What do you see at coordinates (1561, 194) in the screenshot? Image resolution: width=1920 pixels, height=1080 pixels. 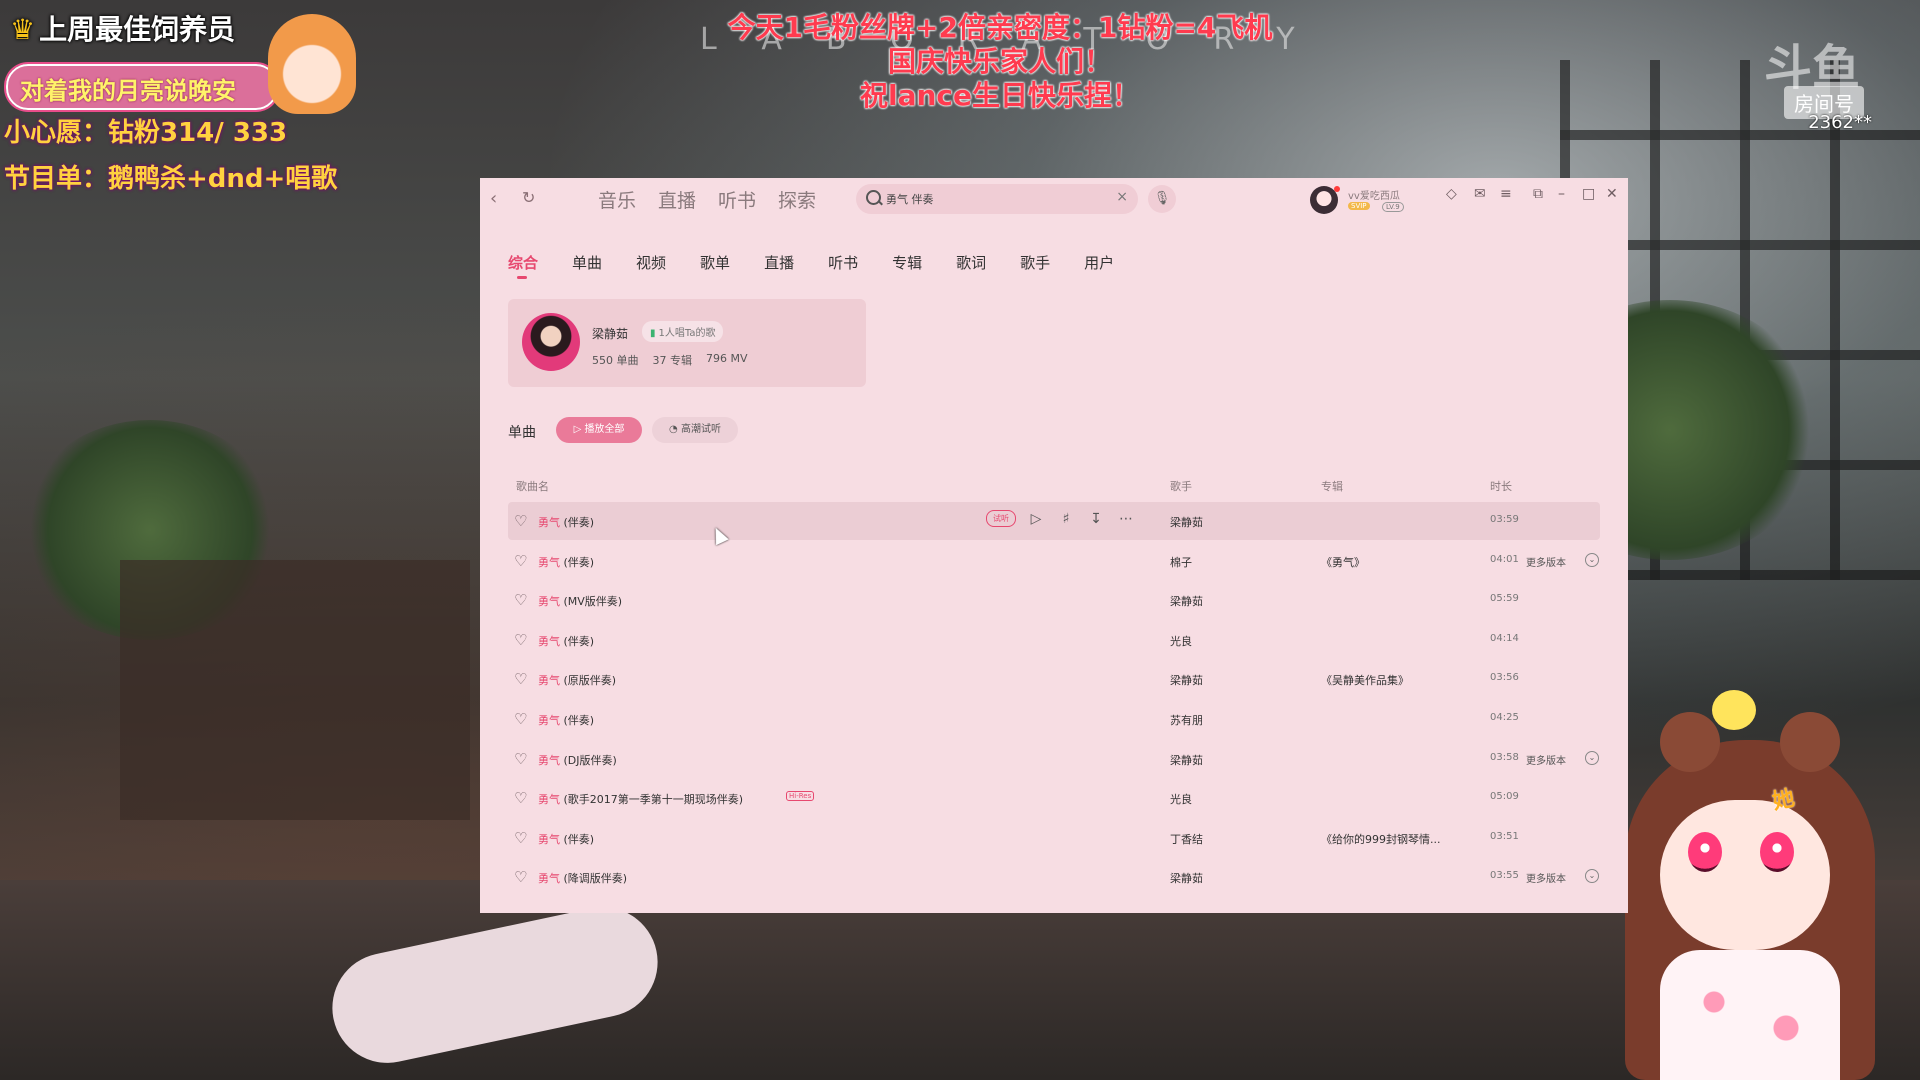 I see `minimize-icon: –` at bounding box center [1561, 194].